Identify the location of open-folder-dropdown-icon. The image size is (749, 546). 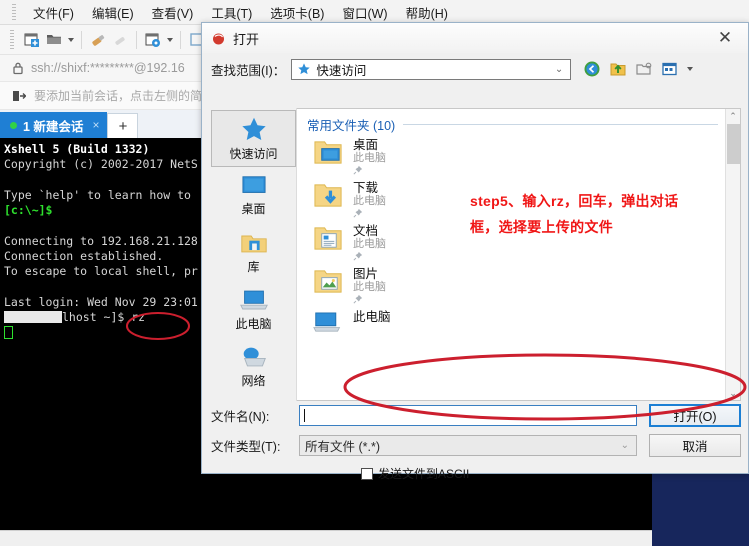
(70, 40).